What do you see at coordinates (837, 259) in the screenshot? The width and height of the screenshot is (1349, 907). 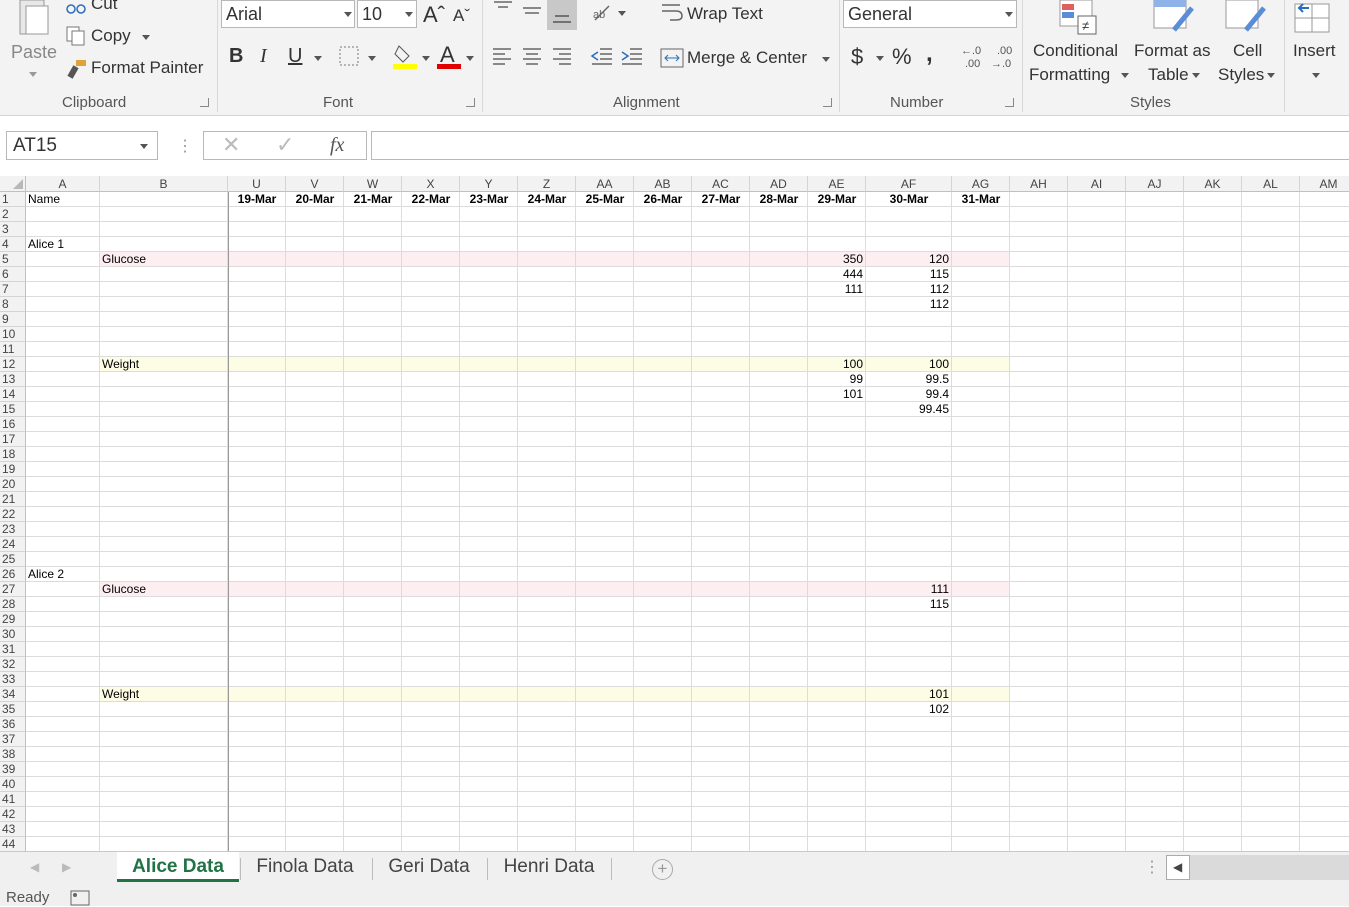 I see `cell-ae5: 350` at bounding box center [837, 259].